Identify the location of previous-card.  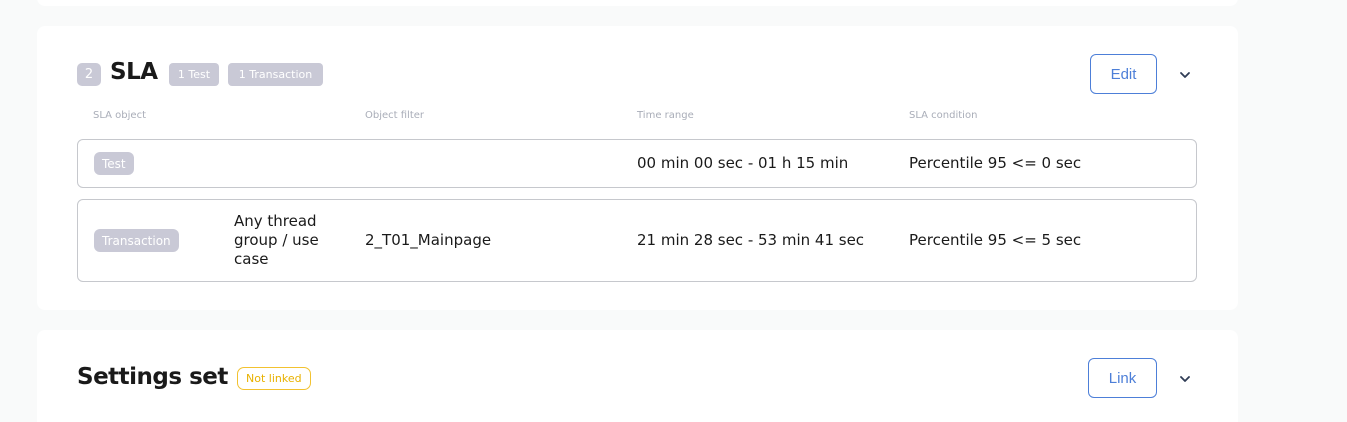
(637, 3).